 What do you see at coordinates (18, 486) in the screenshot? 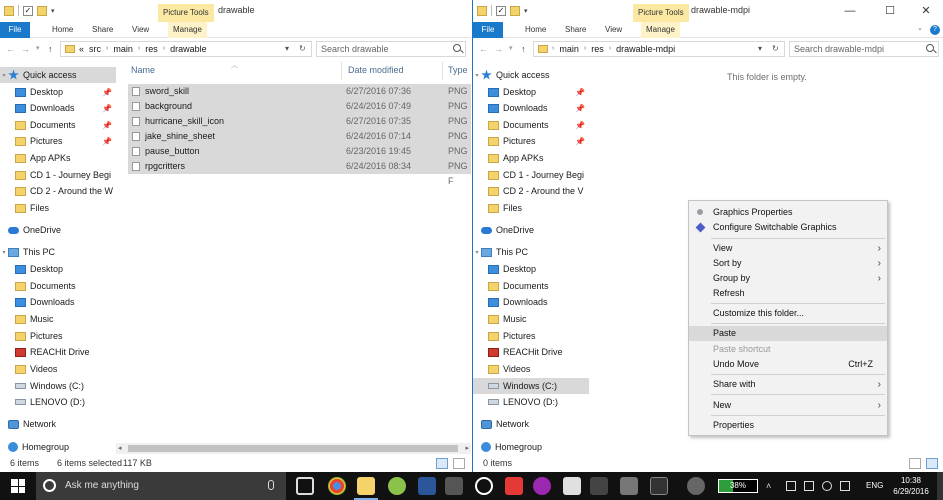
I see `start-button` at bounding box center [18, 486].